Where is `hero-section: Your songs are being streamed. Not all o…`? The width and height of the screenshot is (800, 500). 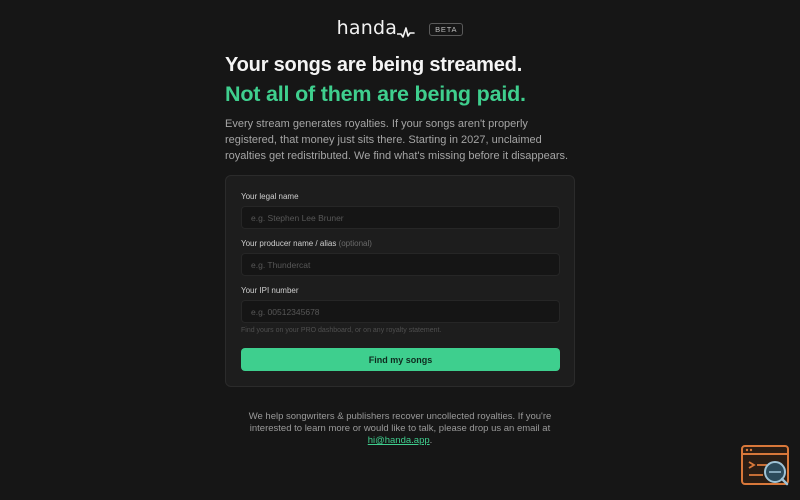 hero-section: Your songs are being streamed. Not all o… is located at coordinates (405, 108).